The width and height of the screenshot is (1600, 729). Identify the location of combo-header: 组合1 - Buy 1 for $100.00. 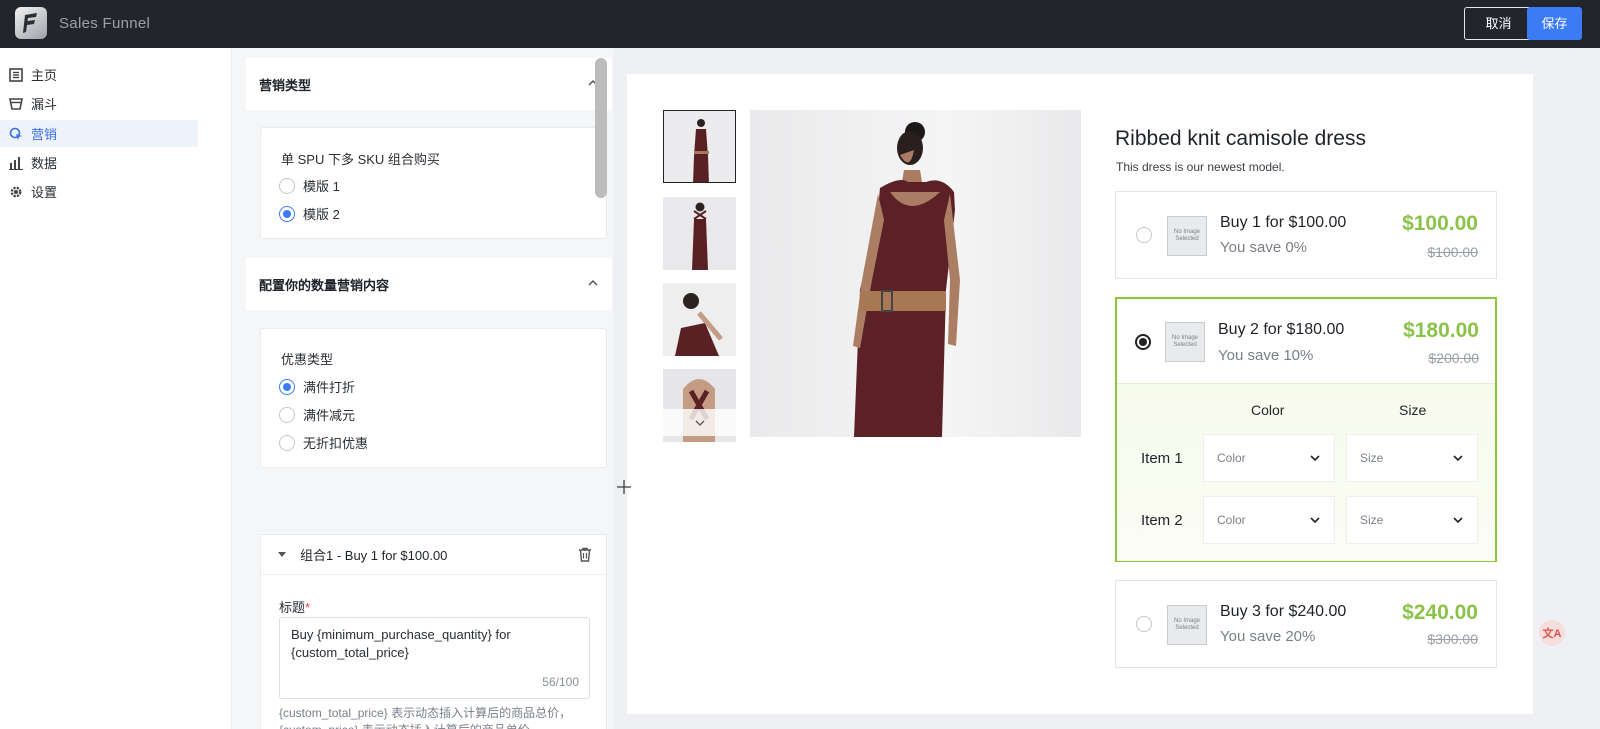
(433, 555).